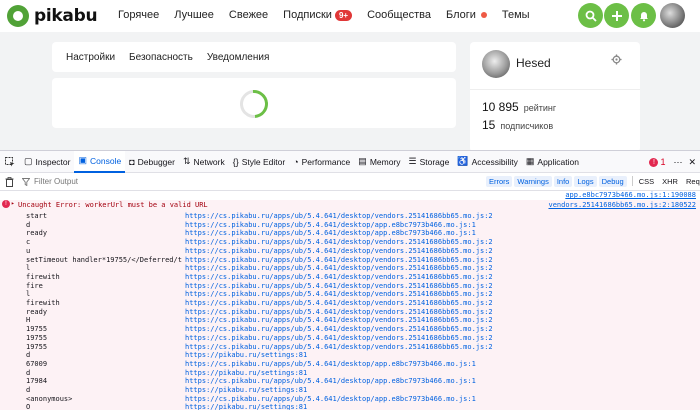 The height and width of the screenshot is (410, 700). I want to click on error-source-link: vendors.25141686bb65.mo.js:2:180522, so click(622, 205).